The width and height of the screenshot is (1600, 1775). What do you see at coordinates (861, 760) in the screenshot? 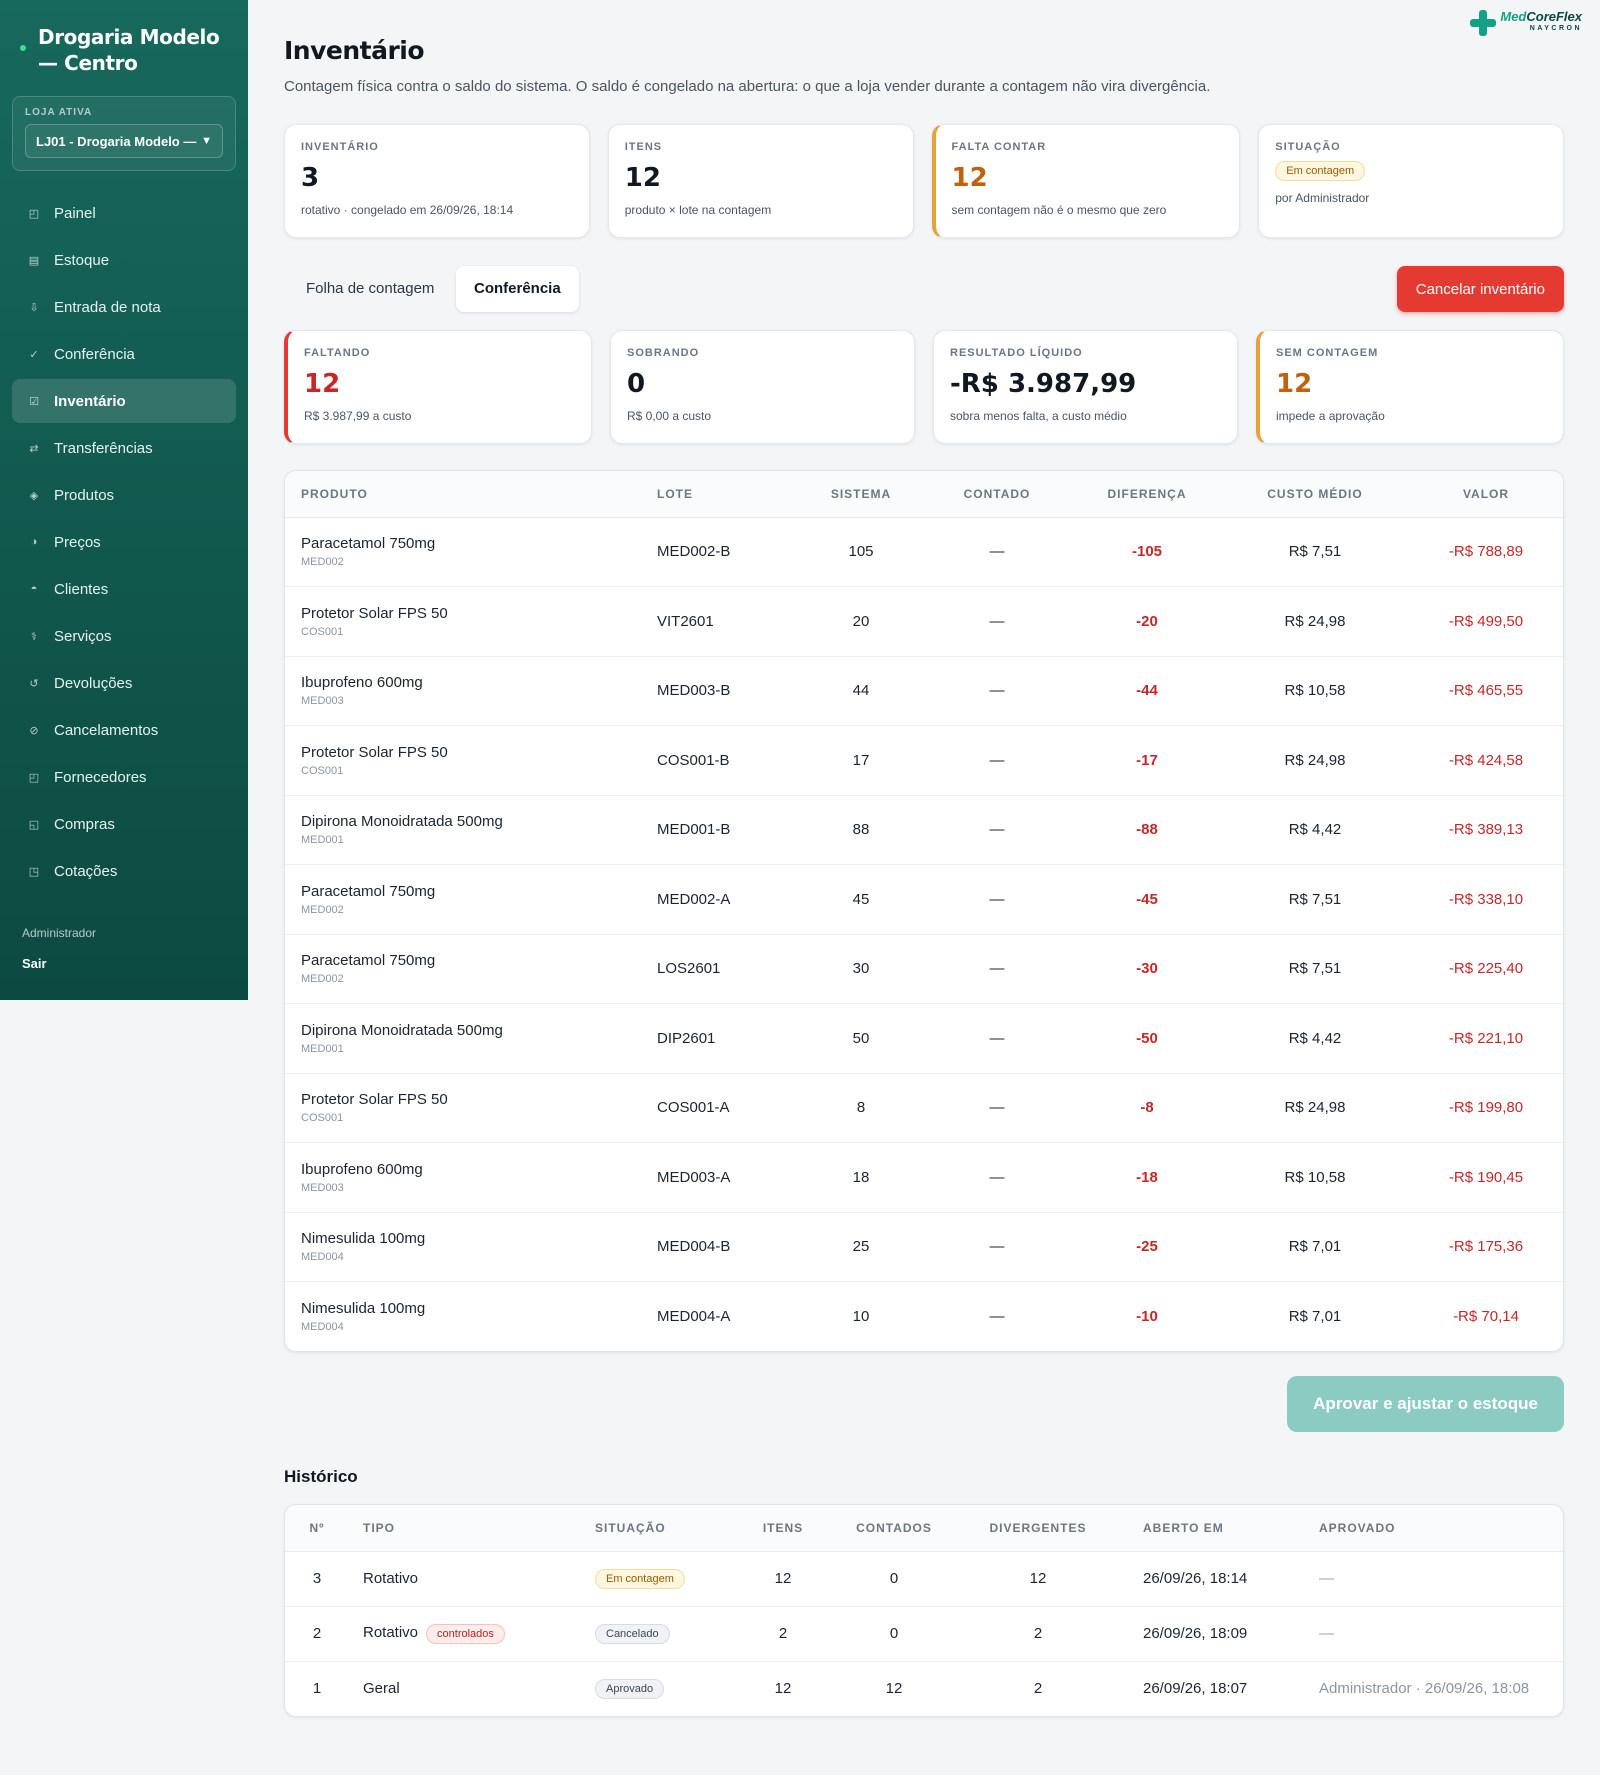
I see `cell-sistema: 17` at bounding box center [861, 760].